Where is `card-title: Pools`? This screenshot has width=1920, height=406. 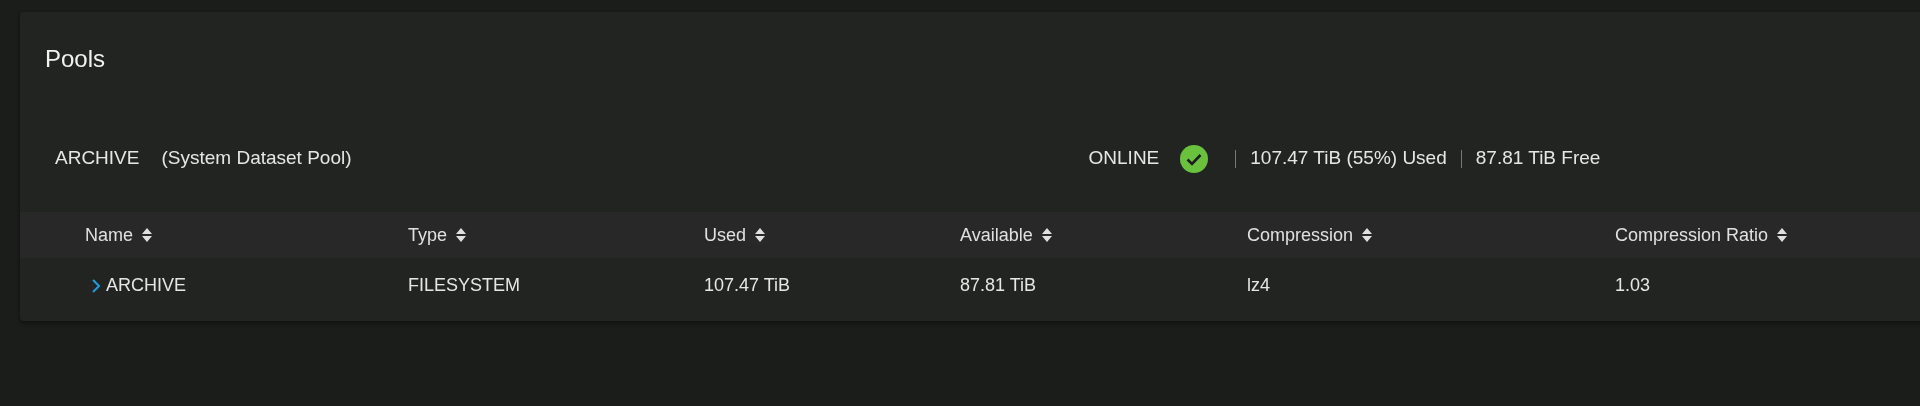 card-title: Pools is located at coordinates (75, 58).